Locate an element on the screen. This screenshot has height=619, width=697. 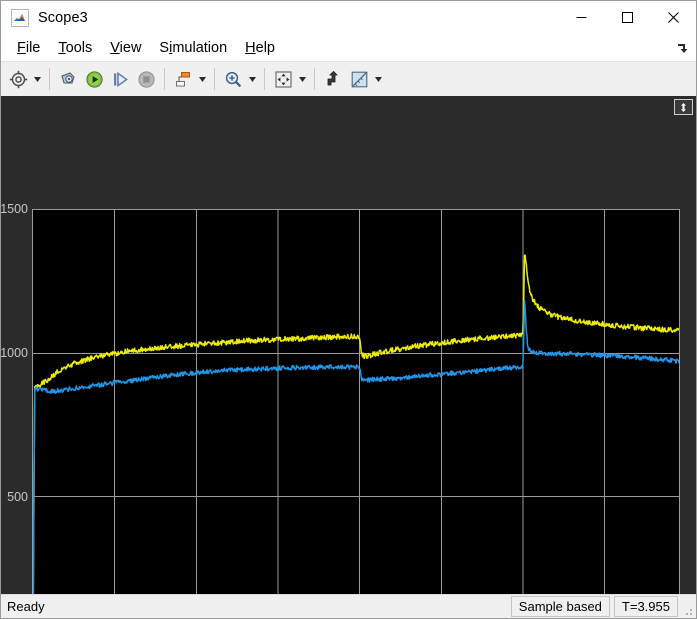
maximize-icon is located at coordinates (627, 17).